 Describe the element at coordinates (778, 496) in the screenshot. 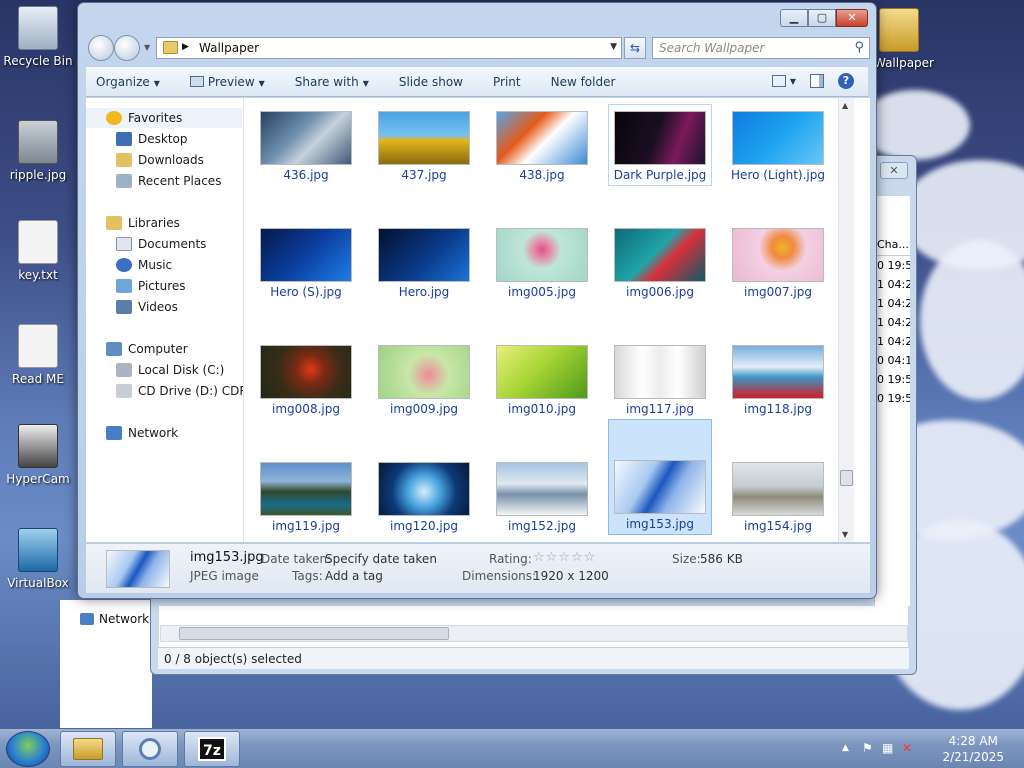

I see `file-thumbnail: img154.jpg` at that location.